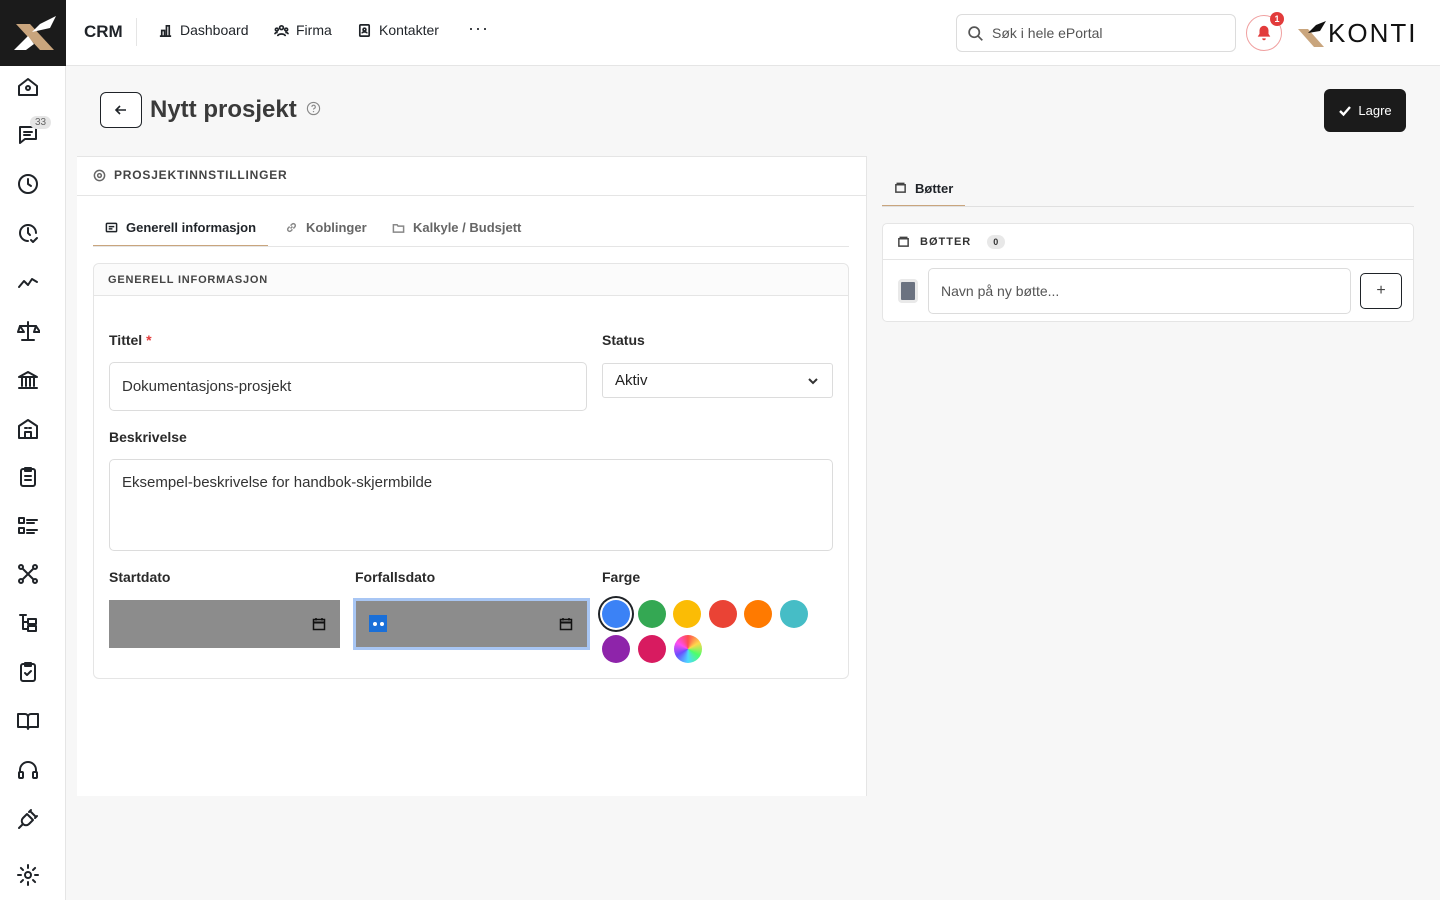  Describe the element at coordinates (1375, 110) in the screenshot. I see `save-button-label: Lagre` at that location.